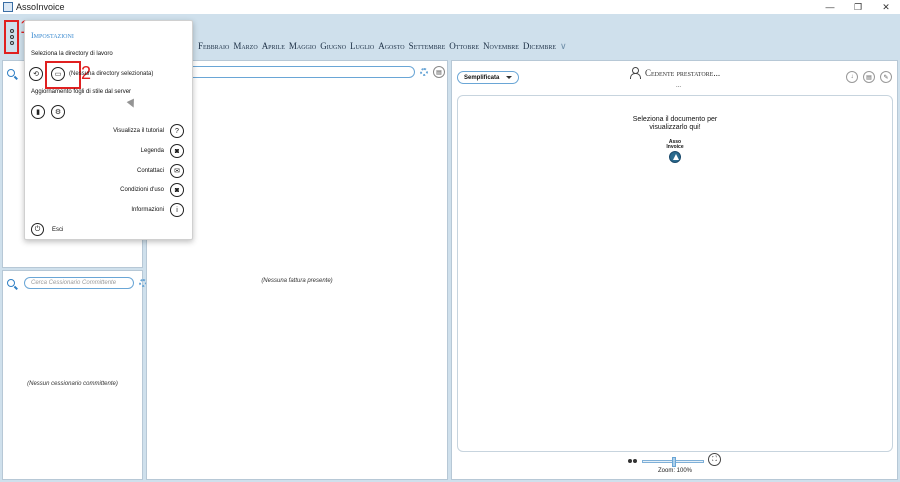  Describe the element at coordinates (675, 127) in the screenshot. I see `document-placeholder-line2: visualizzarlo qui!` at that location.